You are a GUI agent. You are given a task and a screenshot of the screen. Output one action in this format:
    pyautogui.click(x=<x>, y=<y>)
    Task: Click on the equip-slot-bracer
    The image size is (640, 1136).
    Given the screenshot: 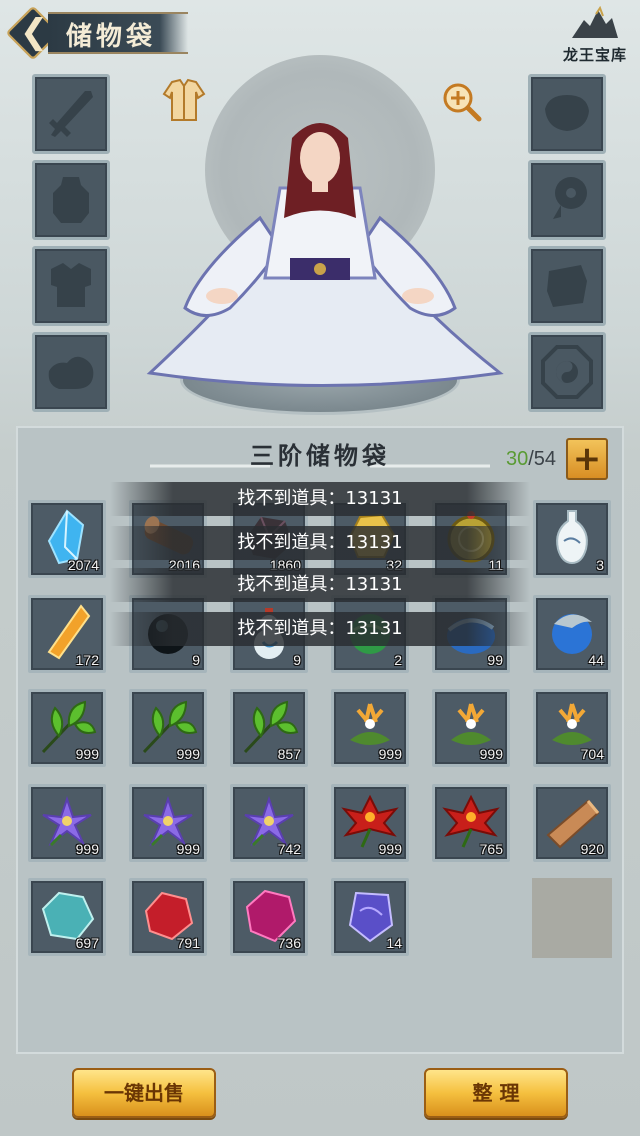 What is the action you would take?
    pyautogui.click(x=567, y=286)
    